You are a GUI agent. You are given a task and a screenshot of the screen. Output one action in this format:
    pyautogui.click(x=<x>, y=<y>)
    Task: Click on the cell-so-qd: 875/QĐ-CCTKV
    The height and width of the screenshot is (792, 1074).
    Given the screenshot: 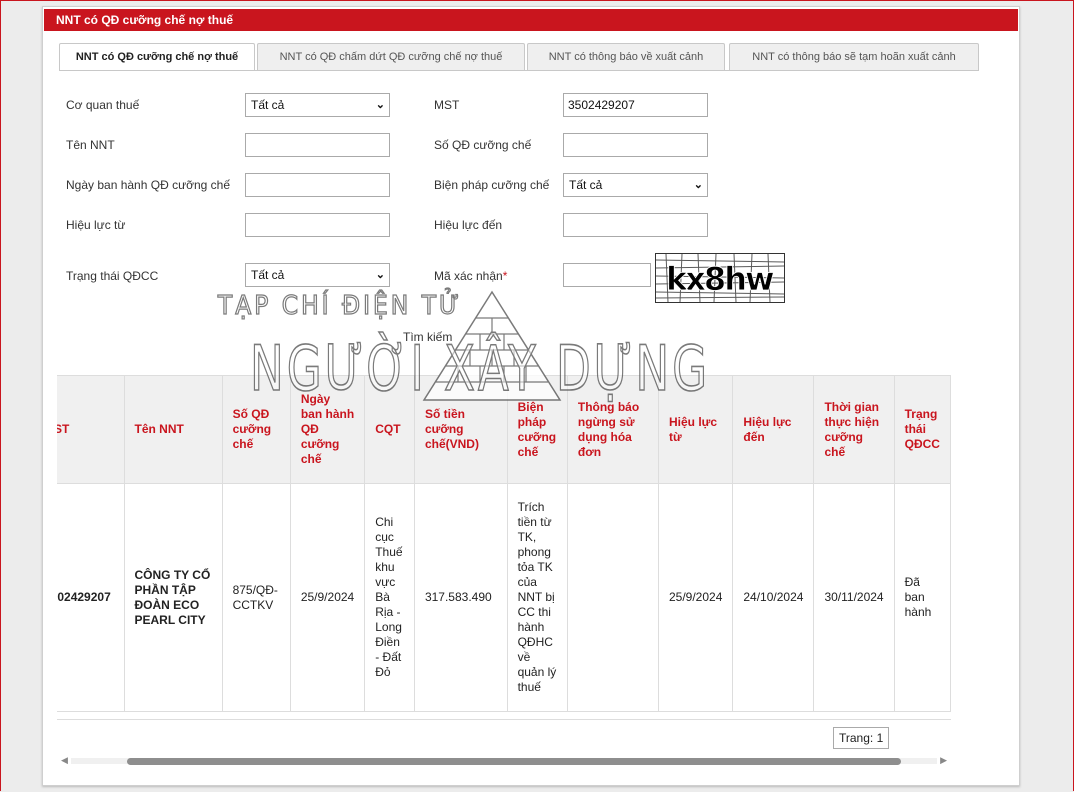 What is the action you would take?
    pyautogui.click(x=256, y=597)
    